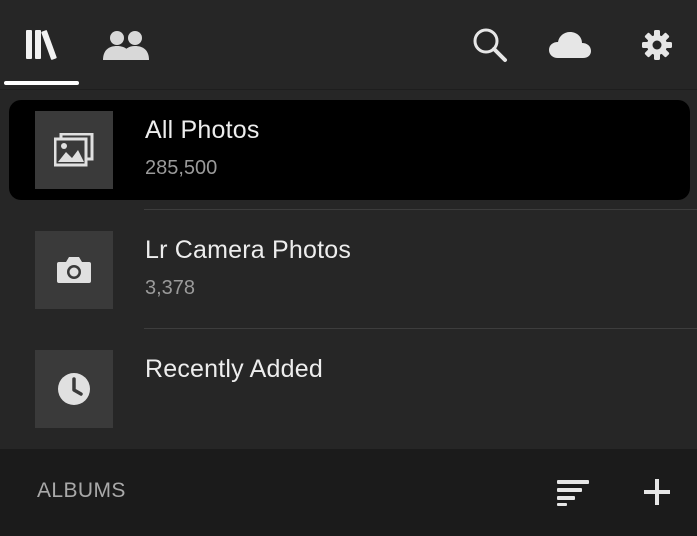 The height and width of the screenshot is (536, 697). What do you see at coordinates (81, 490) in the screenshot?
I see `albums-heading: ALBUMS` at bounding box center [81, 490].